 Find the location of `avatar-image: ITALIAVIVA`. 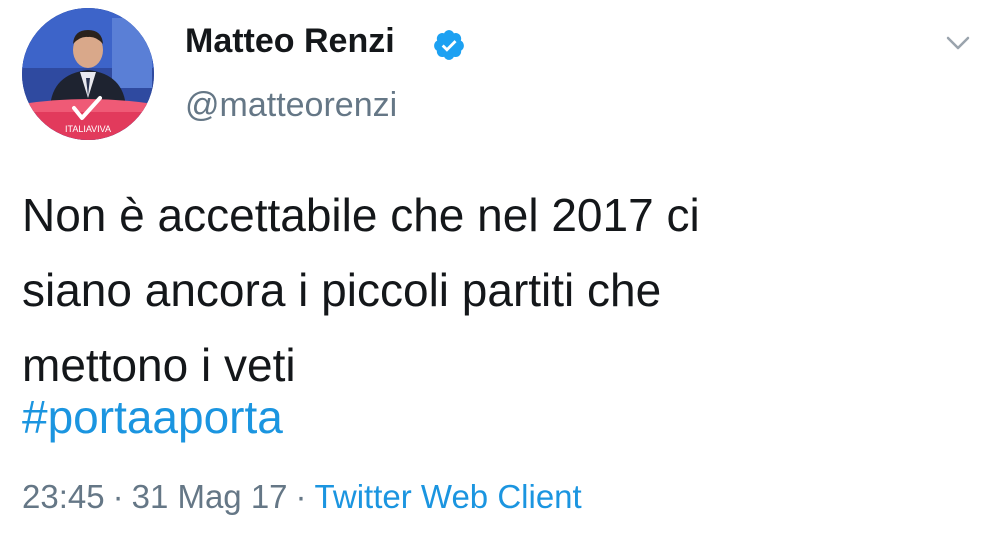

avatar-image: ITALIAVIVA is located at coordinates (88, 74).